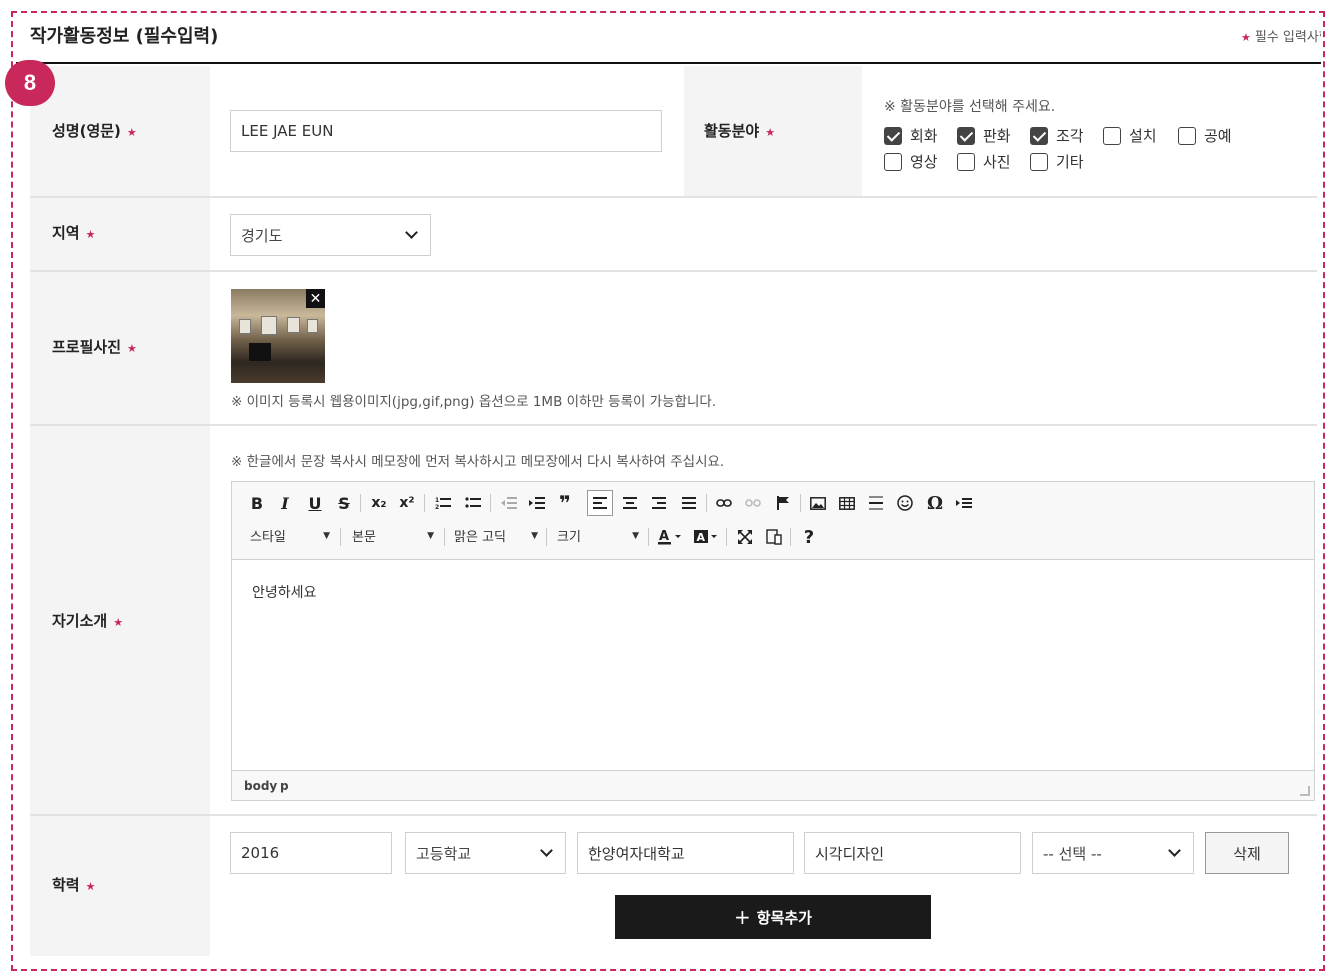 The height and width of the screenshot is (976, 1341). I want to click on add-item-button: + 항목추가, so click(773, 917).